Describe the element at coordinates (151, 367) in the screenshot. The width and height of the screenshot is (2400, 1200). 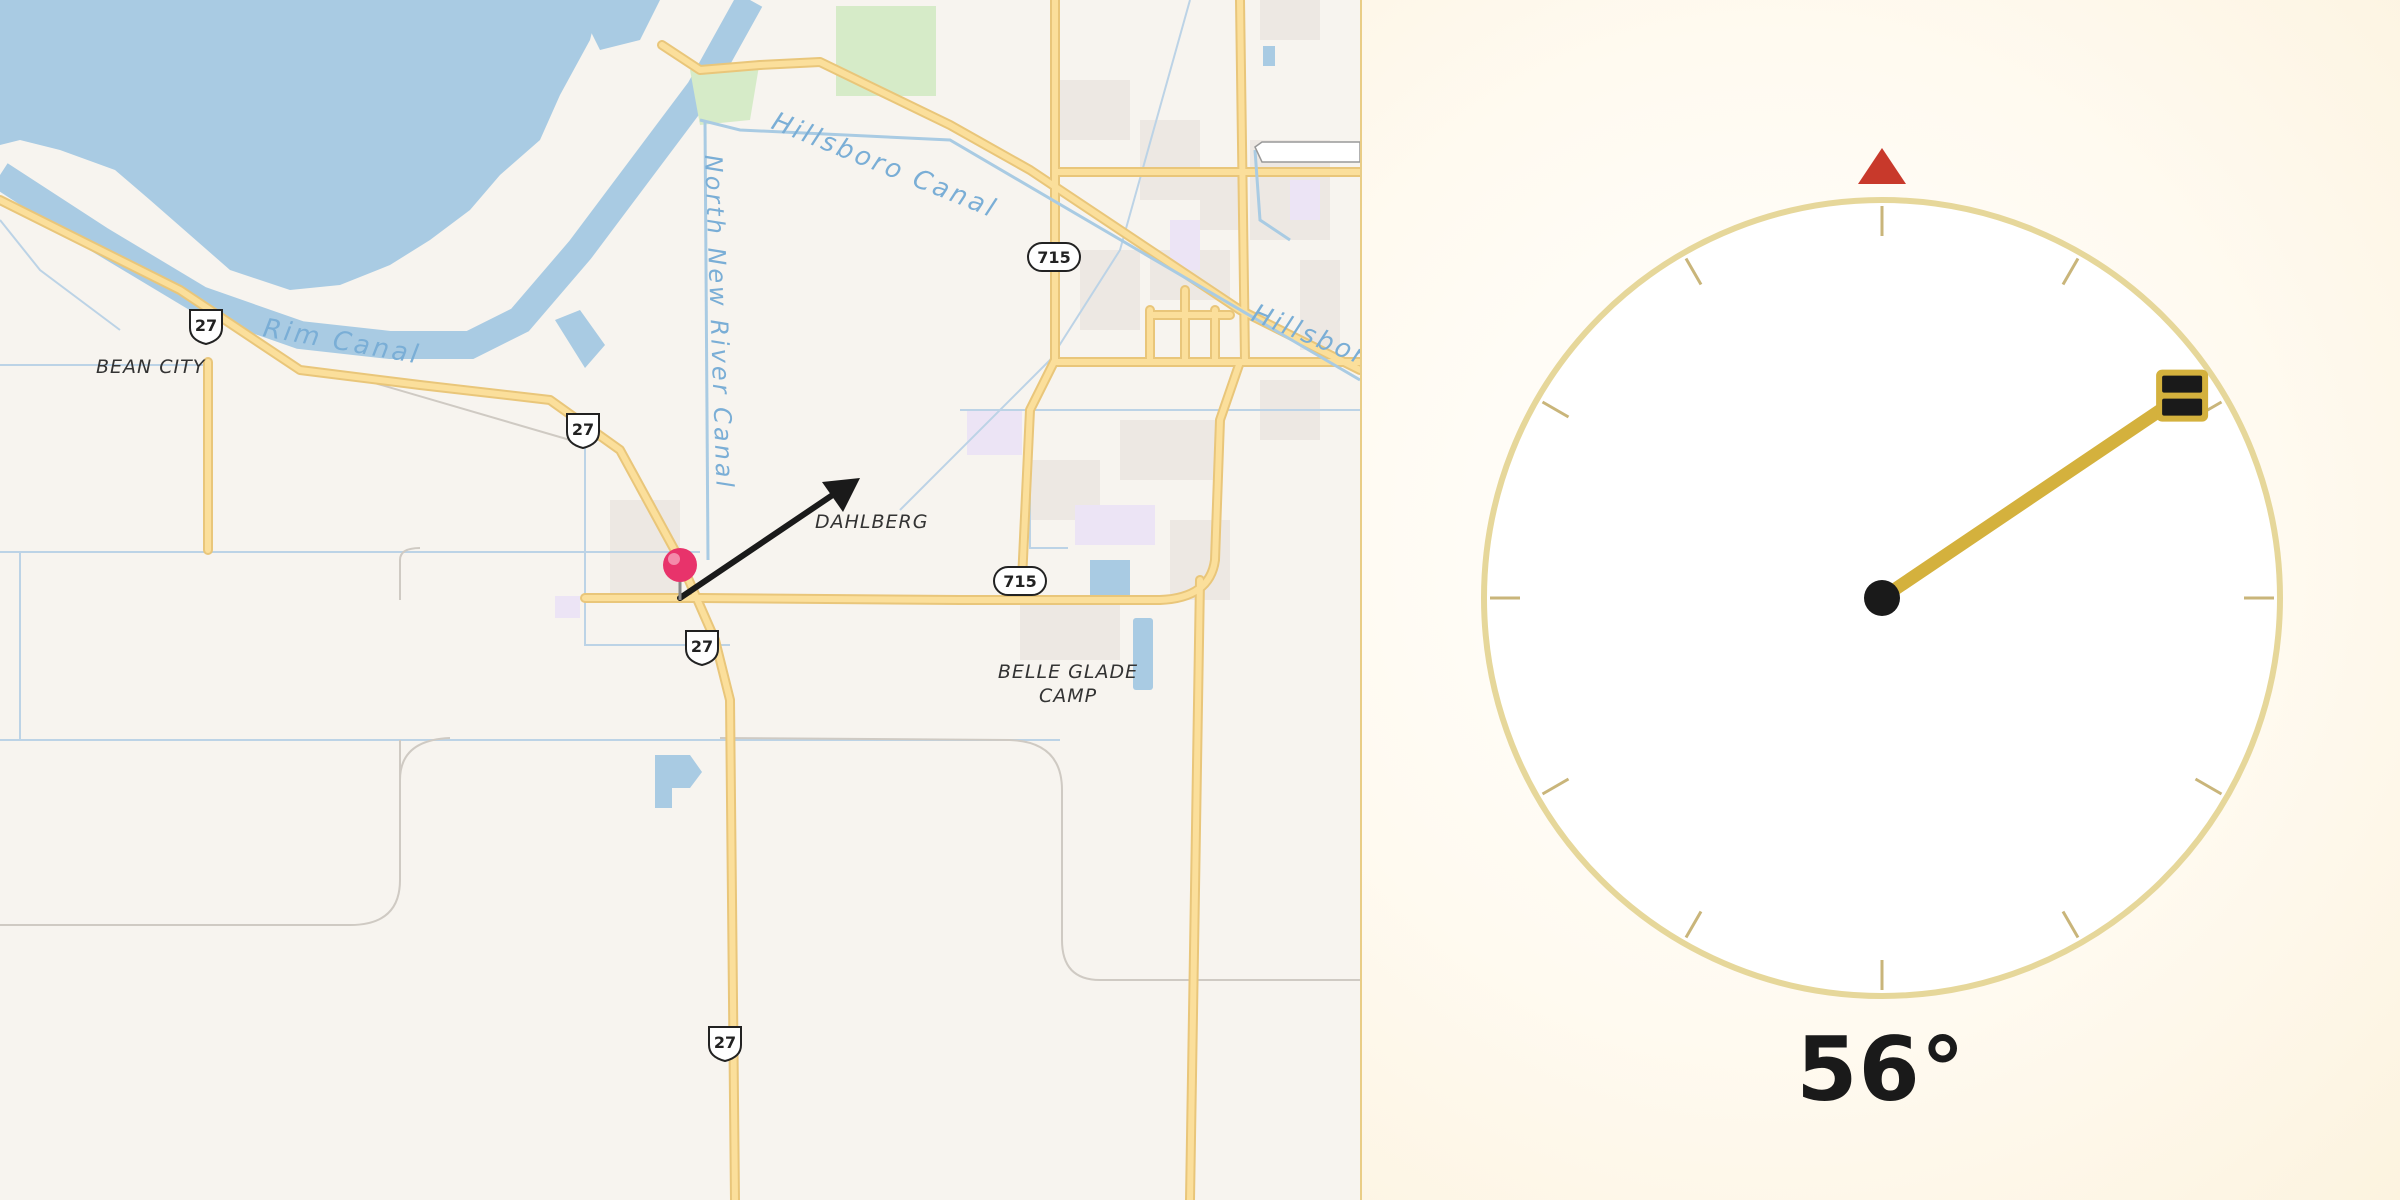
I see `place-label-bean-city: BEAN CITY` at that location.